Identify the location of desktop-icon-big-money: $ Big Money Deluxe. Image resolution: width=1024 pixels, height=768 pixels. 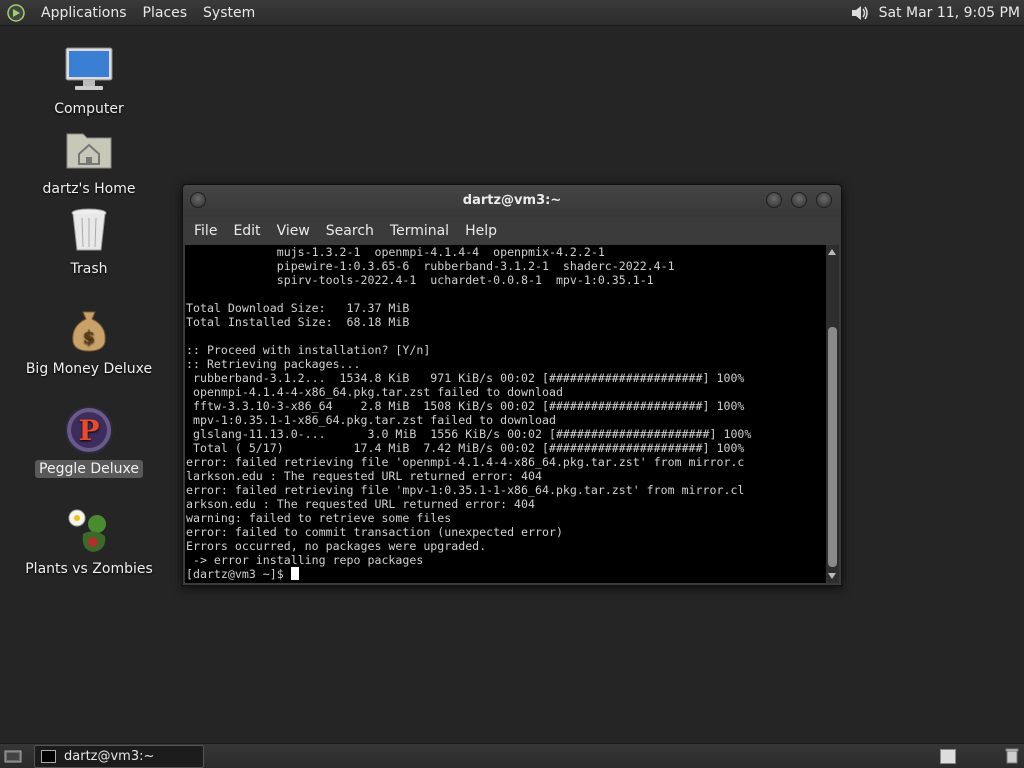
(89, 341).